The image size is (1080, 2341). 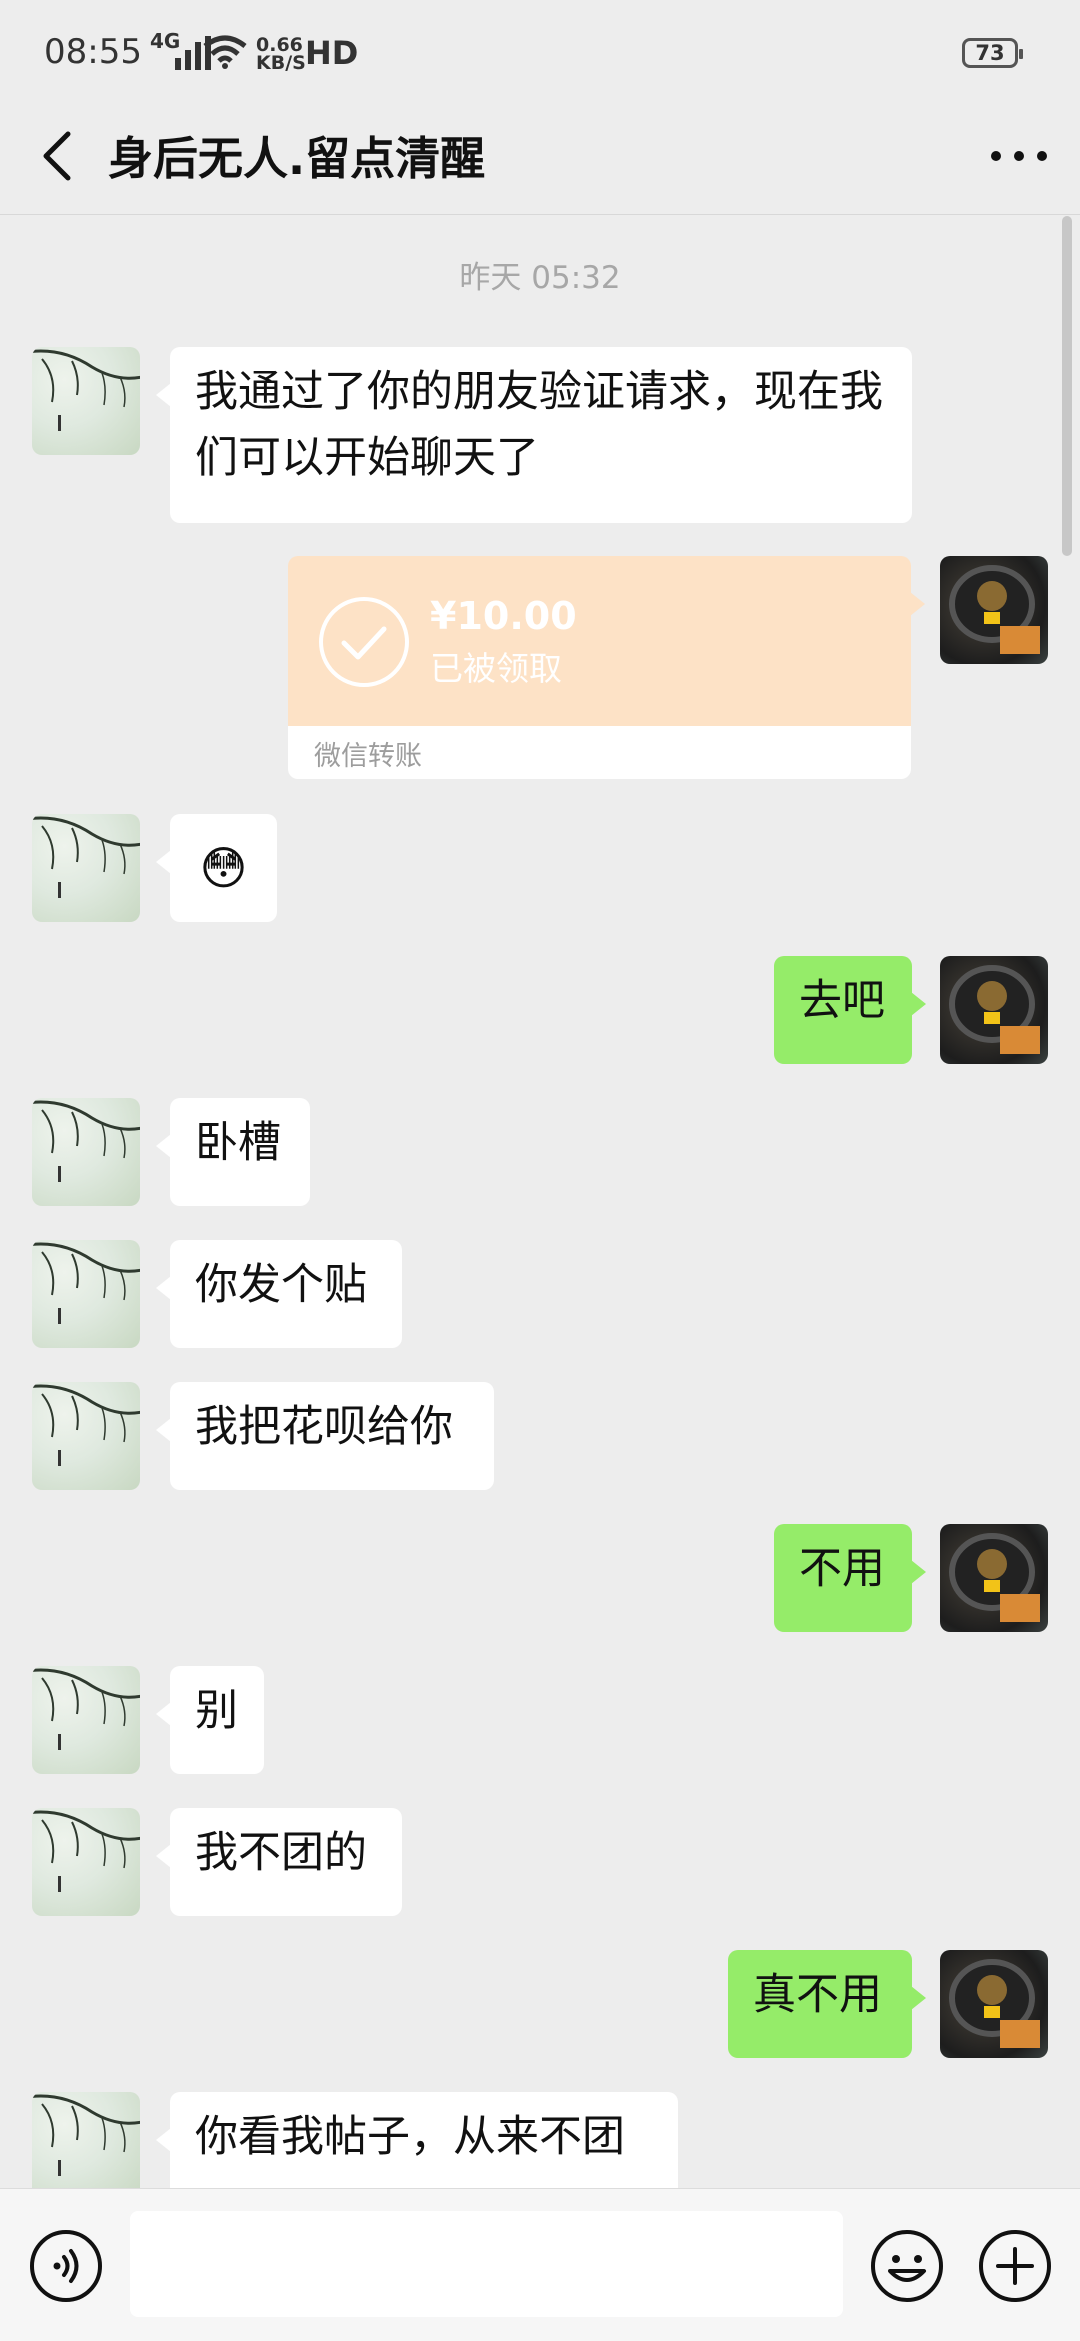 What do you see at coordinates (842, 1001) in the screenshot?
I see `message-text: 去吧` at bounding box center [842, 1001].